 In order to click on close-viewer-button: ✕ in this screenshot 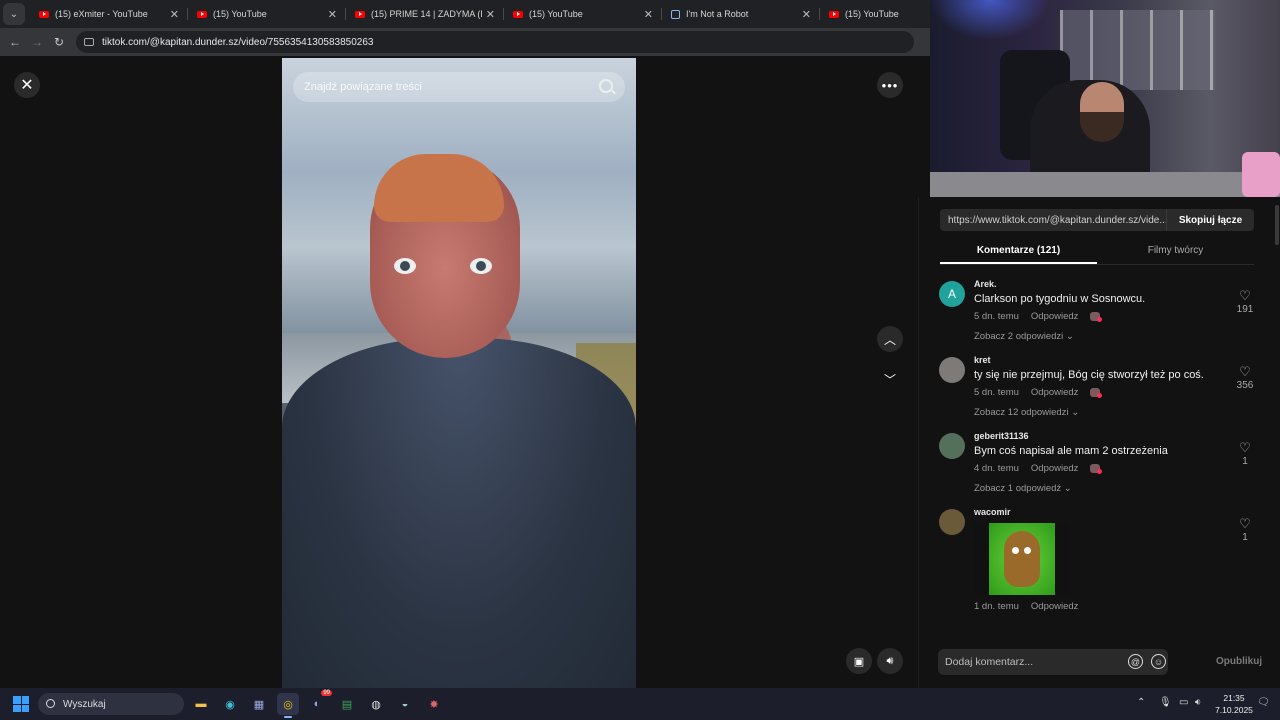, I will do `click(27, 85)`.